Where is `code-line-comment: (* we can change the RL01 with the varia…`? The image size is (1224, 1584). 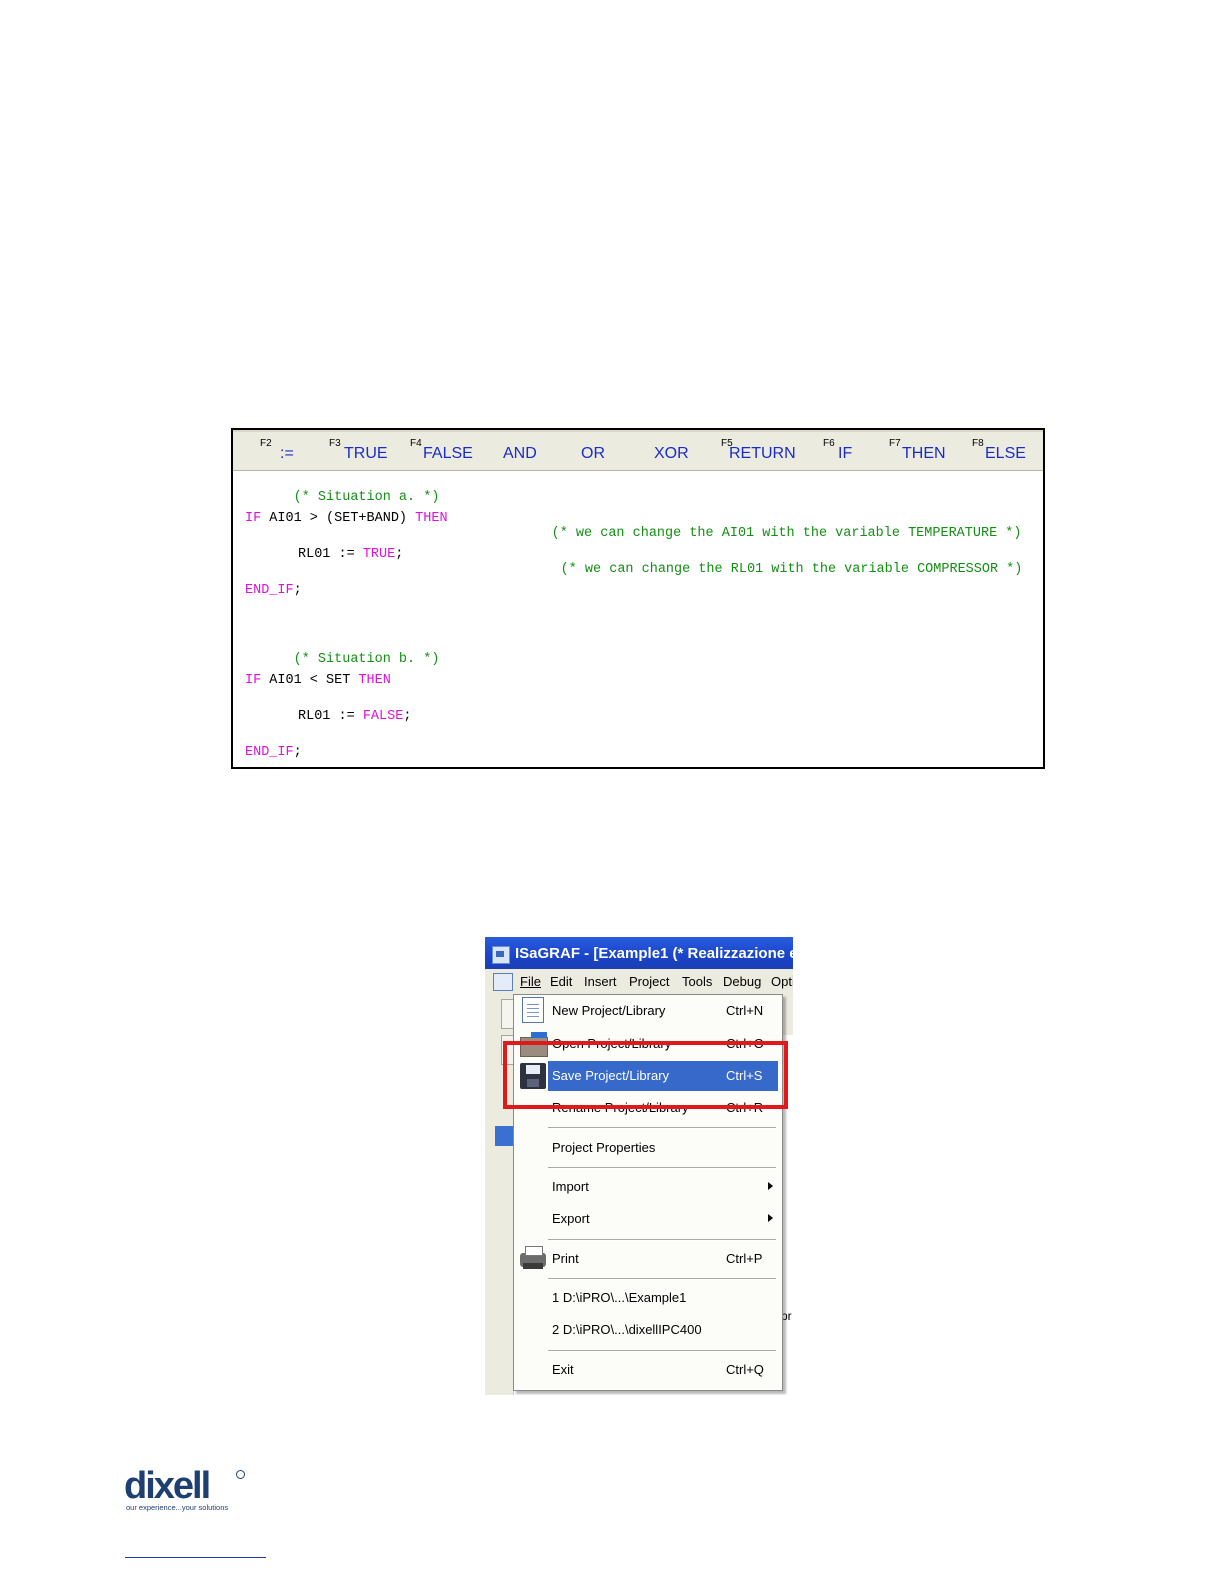
code-line-comment: (* we can change the RL01 with the varia… is located at coordinates (767, 569).